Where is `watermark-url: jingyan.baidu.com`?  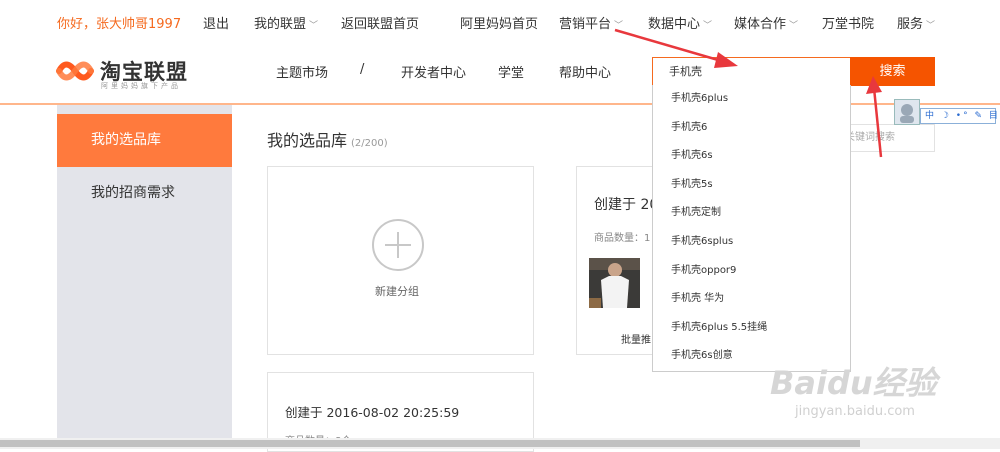 watermark-url: jingyan.baidu.com is located at coordinates (855, 411).